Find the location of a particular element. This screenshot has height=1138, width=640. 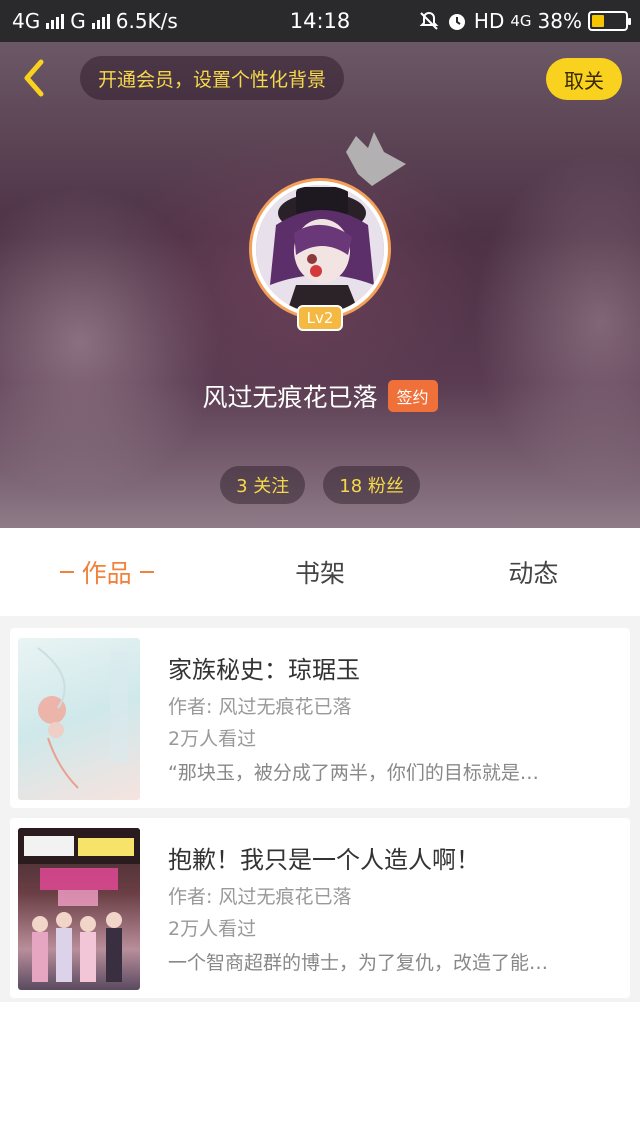

name-row: 风过无痕花已落 签约 is located at coordinates (320, 396).